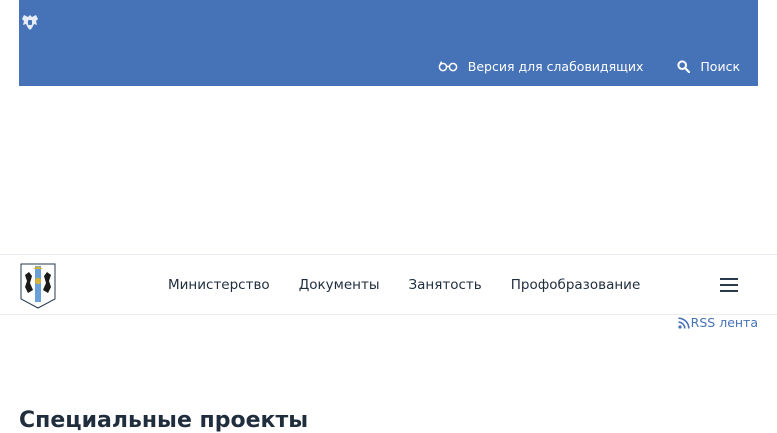 Image resolution: width=777 pixels, height=433 pixels. Describe the element at coordinates (164, 420) in the screenshot. I see `section-title: Специальные проекты` at that location.